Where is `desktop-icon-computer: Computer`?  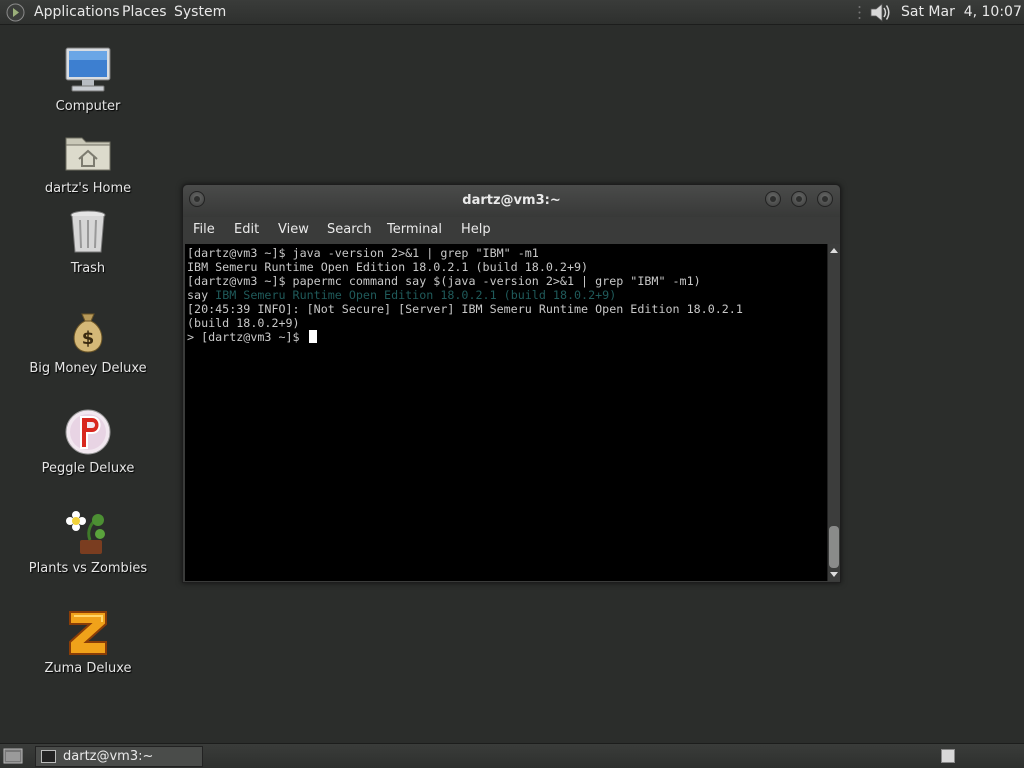
desktop-icon-computer: Computer is located at coordinates (88, 80).